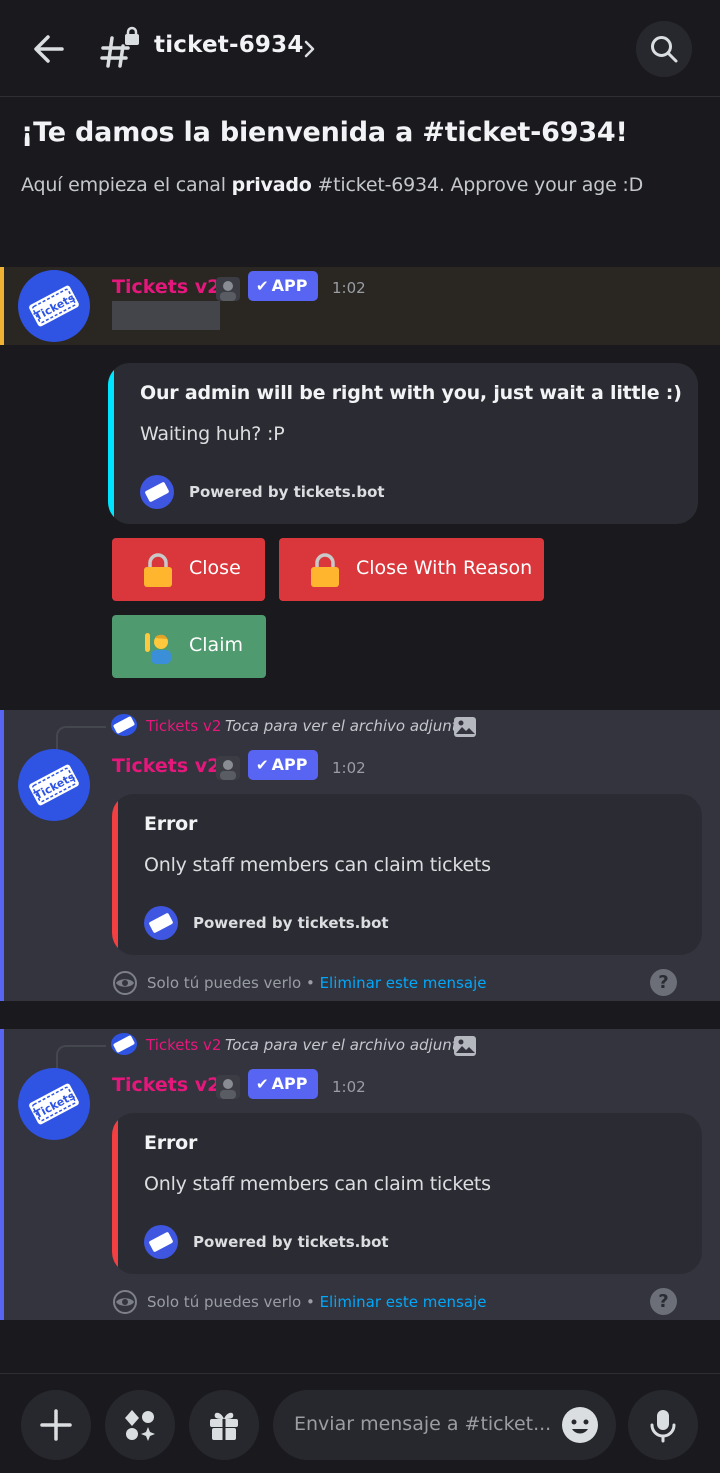  Describe the element at coordinates (188, 569) in the screenshot. I see `close-button: Close` at that location.